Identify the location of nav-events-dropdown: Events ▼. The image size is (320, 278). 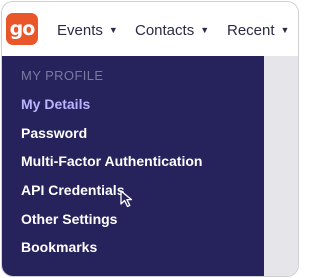
(87, 30).